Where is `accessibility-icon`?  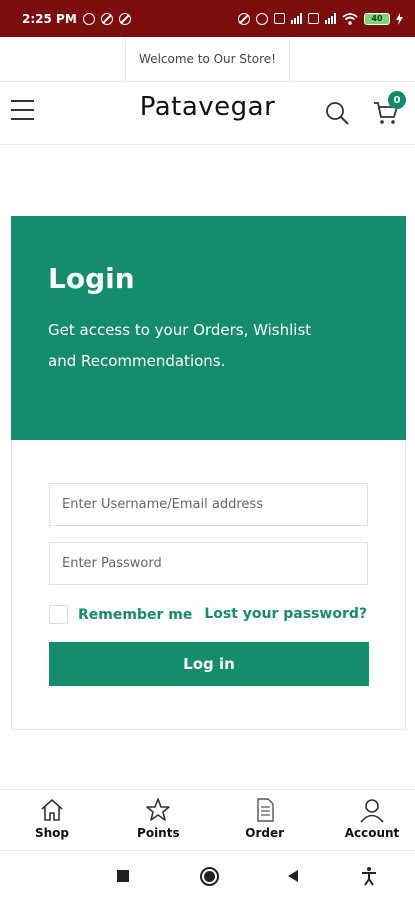
accessibility-icon is located at coordinates (369, 876).